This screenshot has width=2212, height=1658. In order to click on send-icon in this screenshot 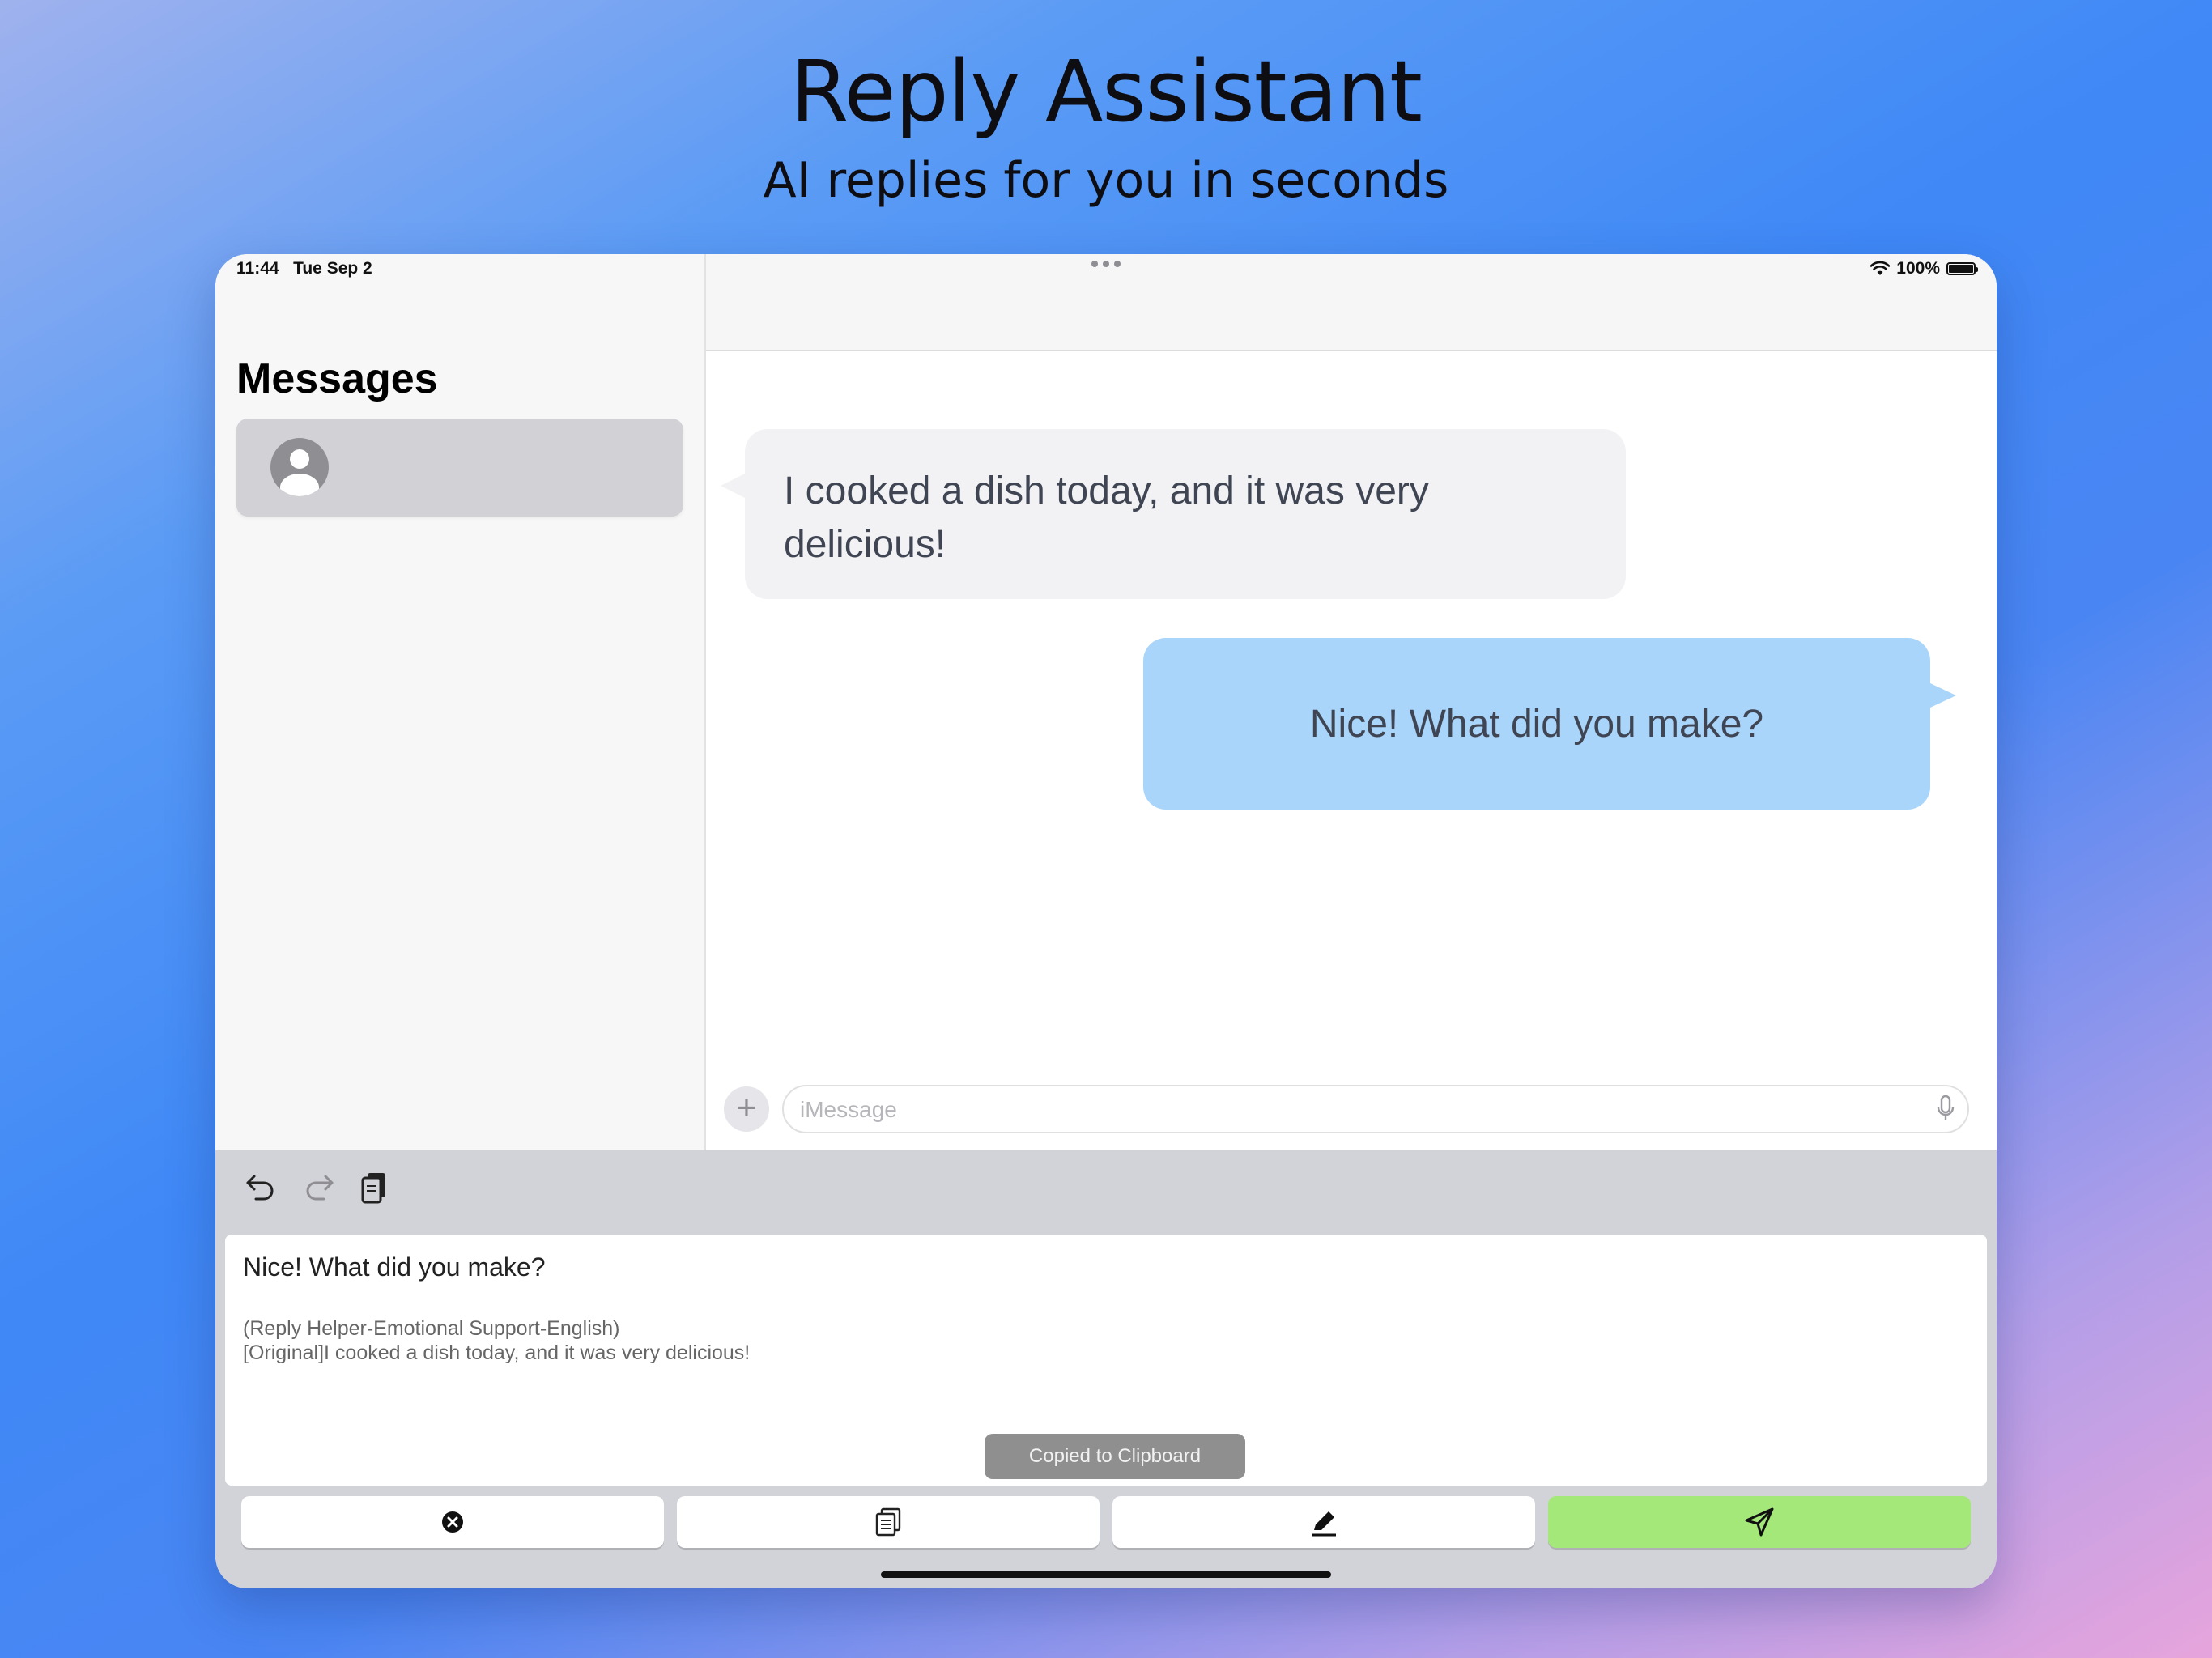, I will do `click(1760, 1522)`.